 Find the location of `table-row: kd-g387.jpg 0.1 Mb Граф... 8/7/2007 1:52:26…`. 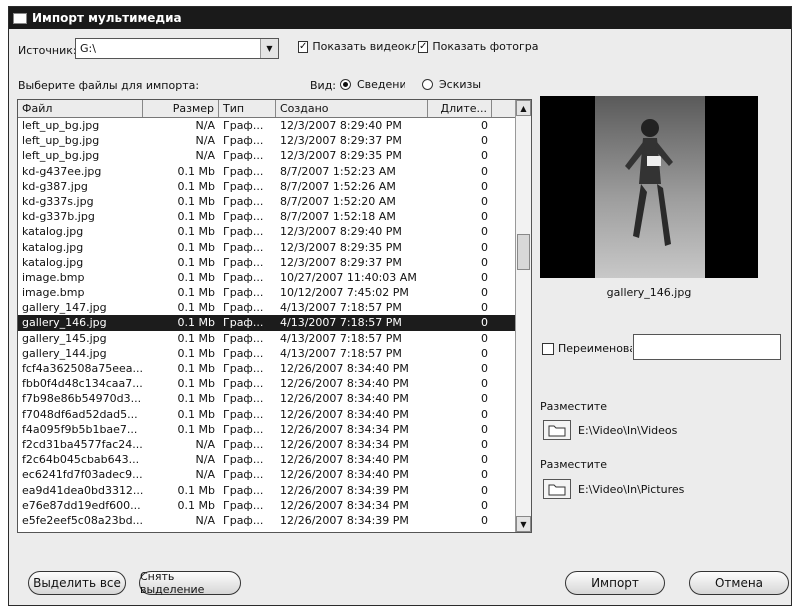

table-row: kd-g387.jpg 0.1 Mb Граф... 8/7/2007 1:52:26… is located at coordinates (266, 186).